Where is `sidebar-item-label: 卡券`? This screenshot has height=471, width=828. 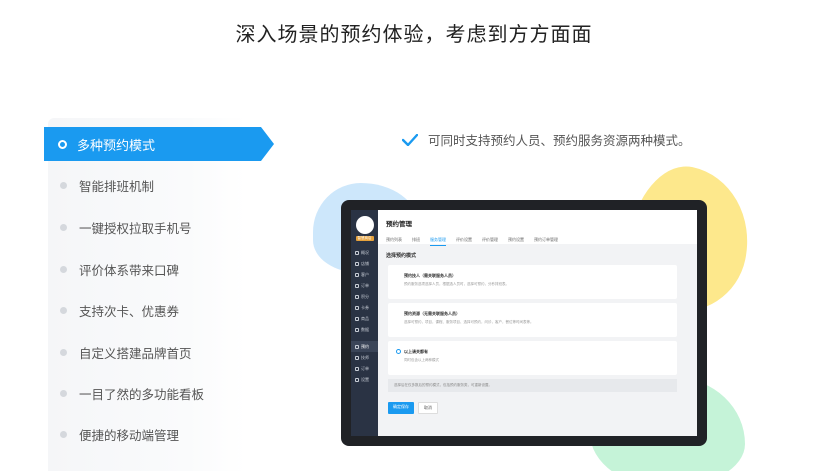
sidebar-item-label: 卡券 is located at coordinates (365, 307).